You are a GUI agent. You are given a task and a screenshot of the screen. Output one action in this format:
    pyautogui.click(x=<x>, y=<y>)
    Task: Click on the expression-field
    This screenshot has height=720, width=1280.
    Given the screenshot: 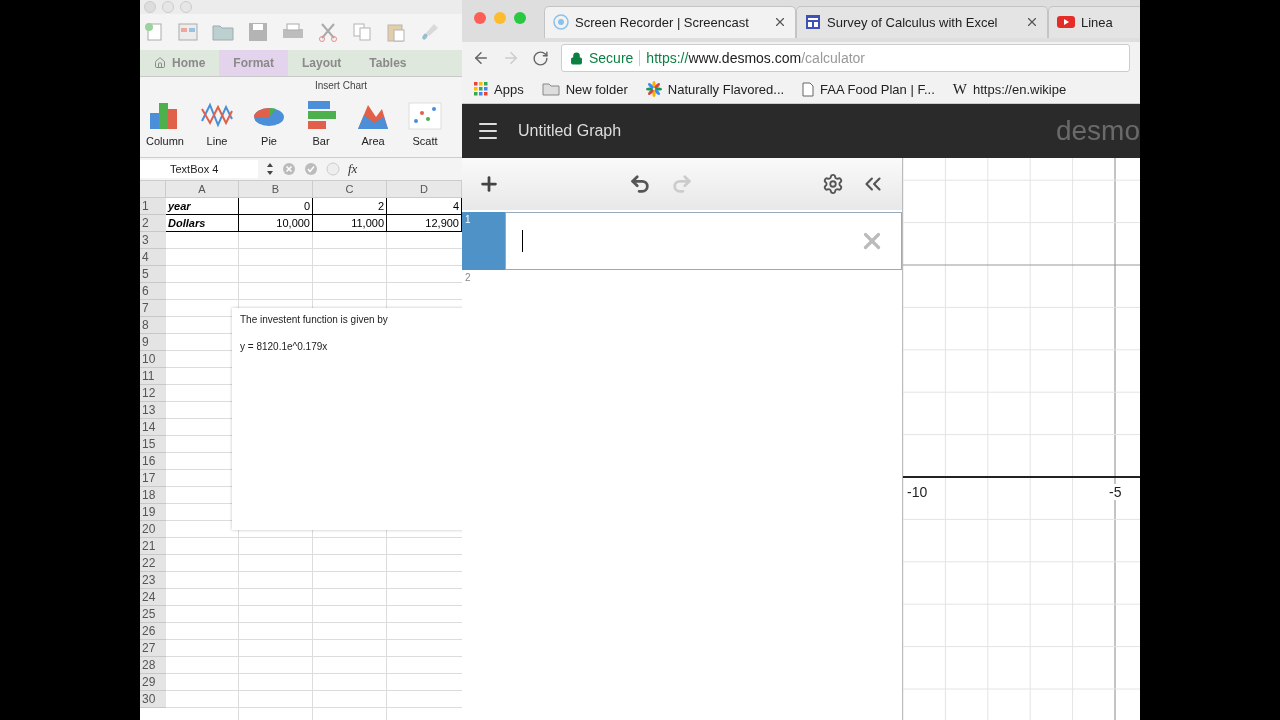 What is the action you would take?
    pyautogui.click(x=703, y=241)
    